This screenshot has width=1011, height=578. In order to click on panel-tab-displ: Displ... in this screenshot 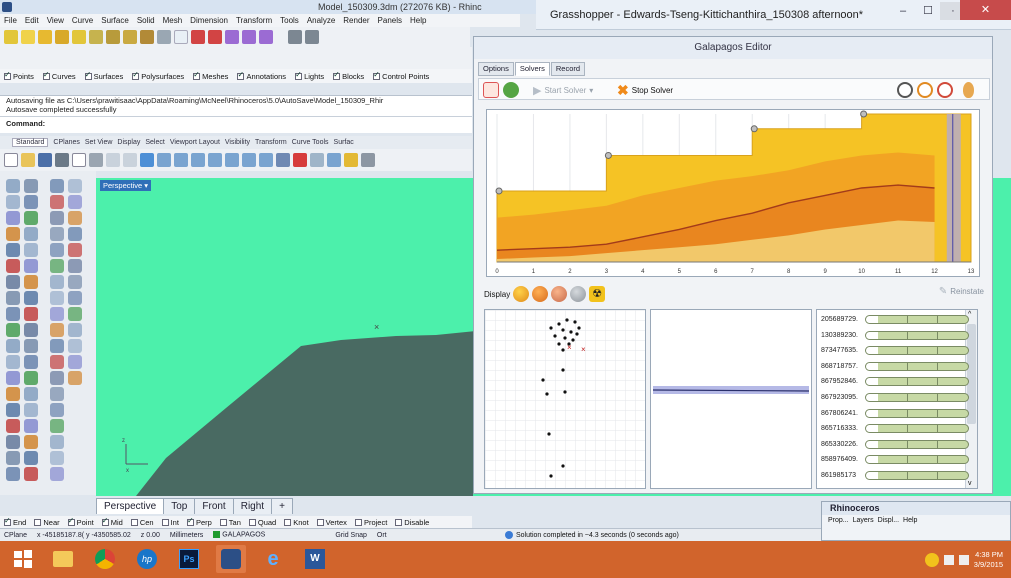, I will do `click(888, 520)`.